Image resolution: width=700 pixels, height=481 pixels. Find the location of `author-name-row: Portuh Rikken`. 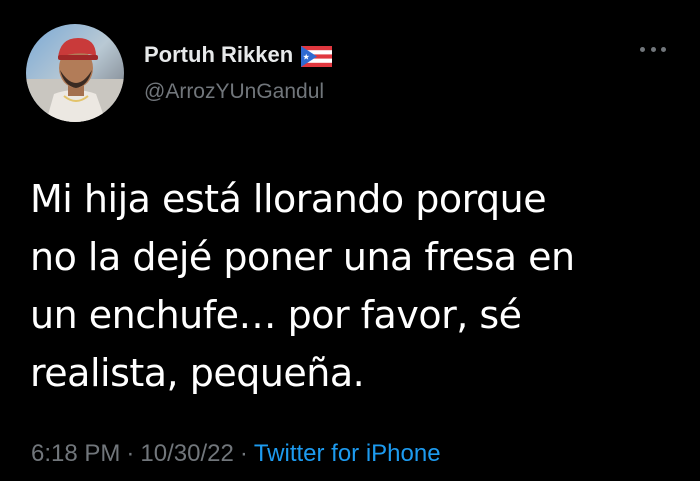

author-name-row: Portuh Rikken is located at coordinates (238, 55).